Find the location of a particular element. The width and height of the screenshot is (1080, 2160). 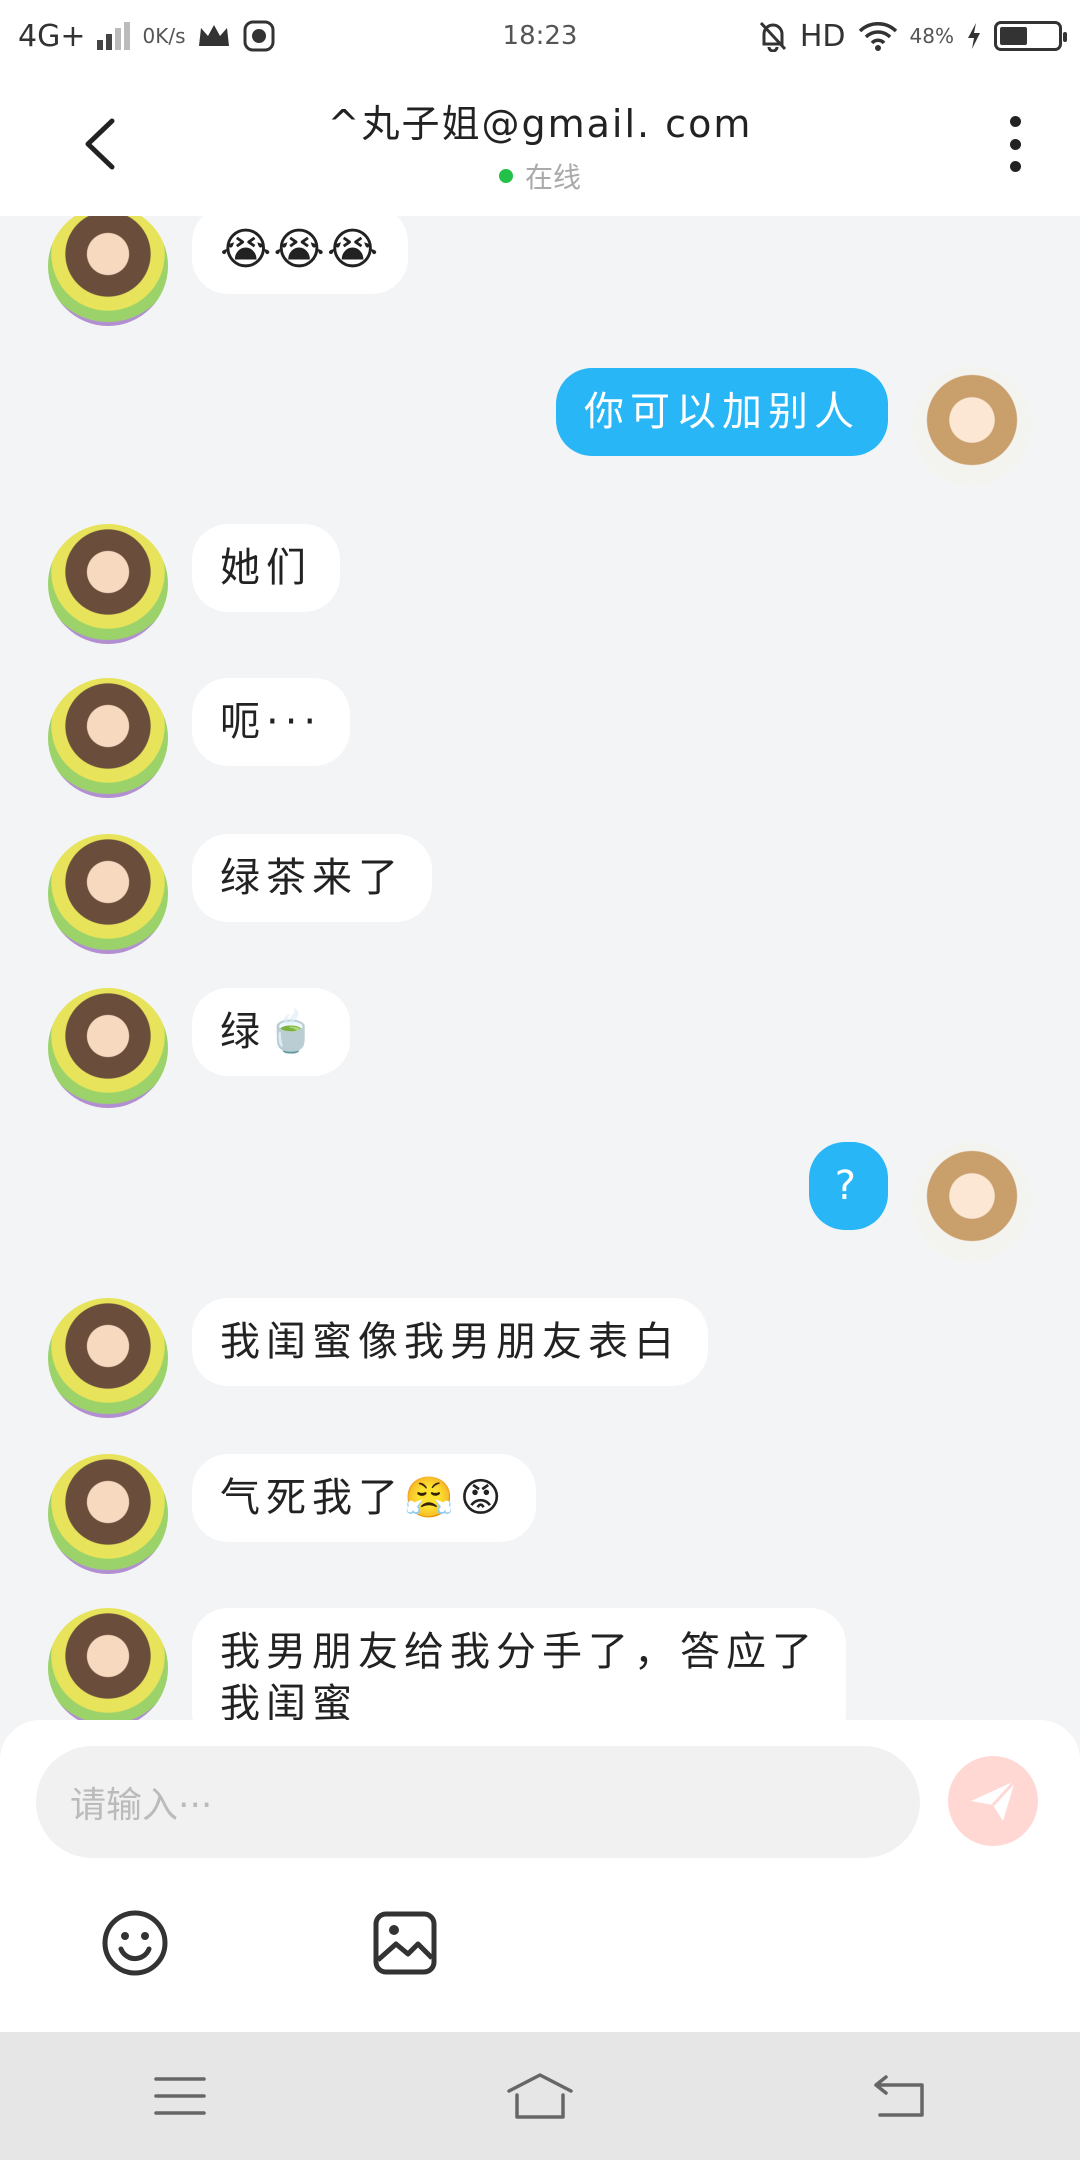

emoji-button is located at coordinates (135, 1943).